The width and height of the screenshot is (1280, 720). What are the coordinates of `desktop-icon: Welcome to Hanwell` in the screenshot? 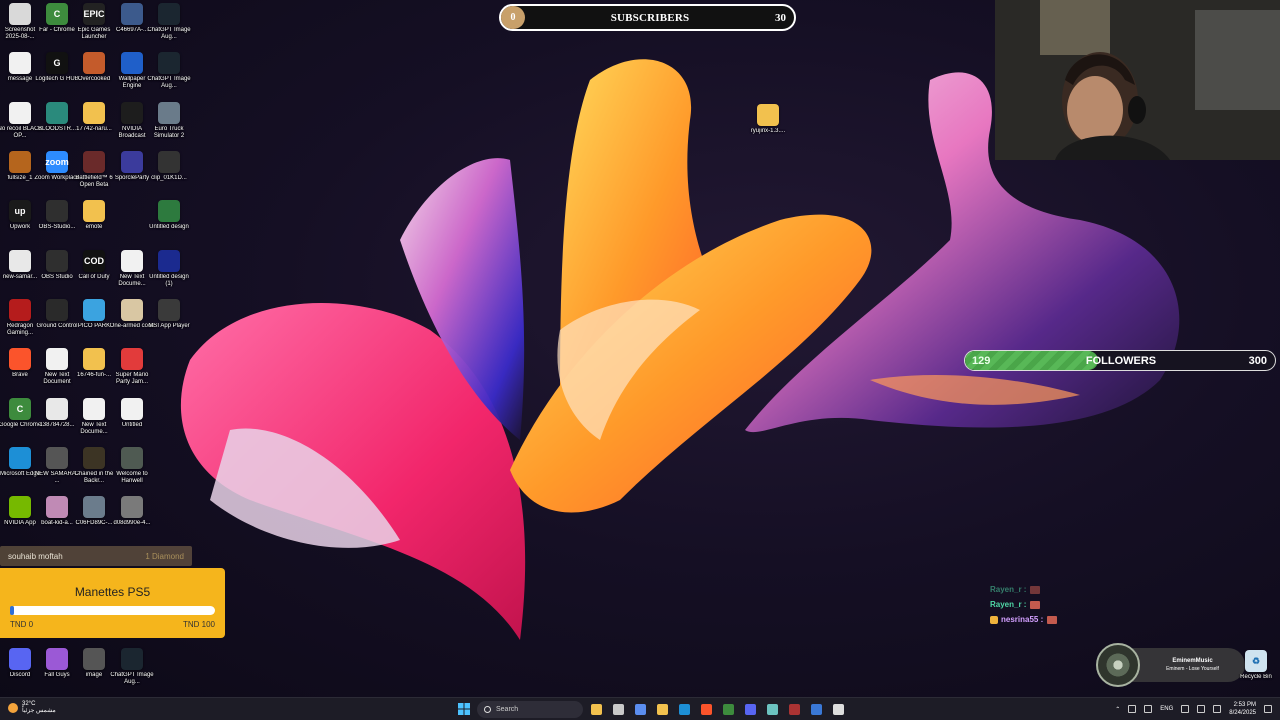 It's located at (132, 466).